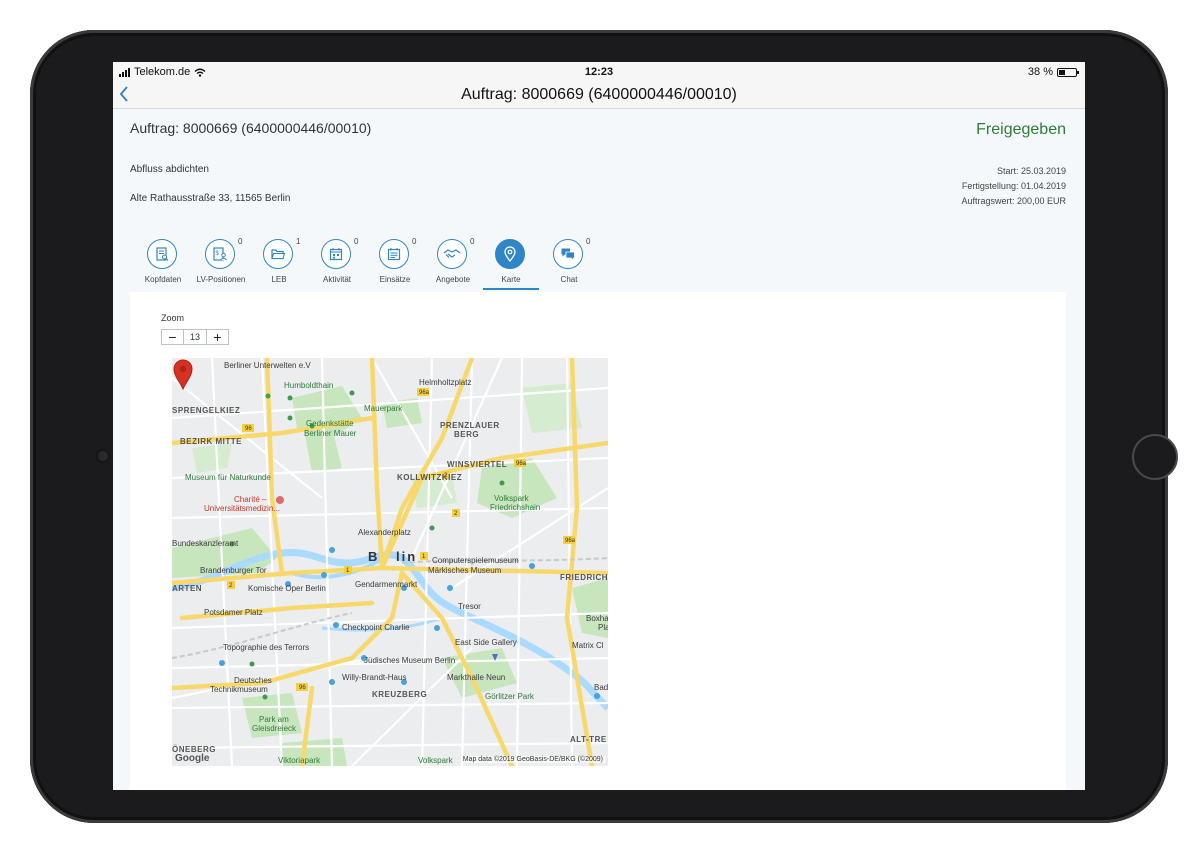 The width and height of the screenshot is (1200, 849). Describe the element at coordinates (192, 758) in the screenshot. I see `google-logo: Google` at that location.